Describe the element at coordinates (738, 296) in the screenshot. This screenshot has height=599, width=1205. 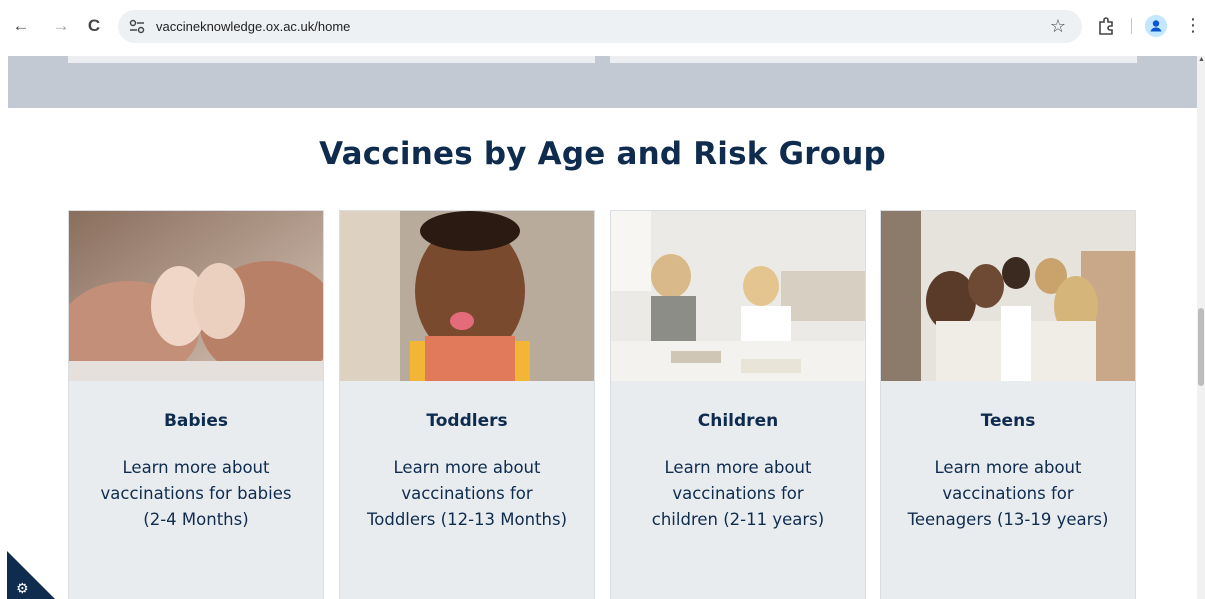
I see `children-photo` at that location.